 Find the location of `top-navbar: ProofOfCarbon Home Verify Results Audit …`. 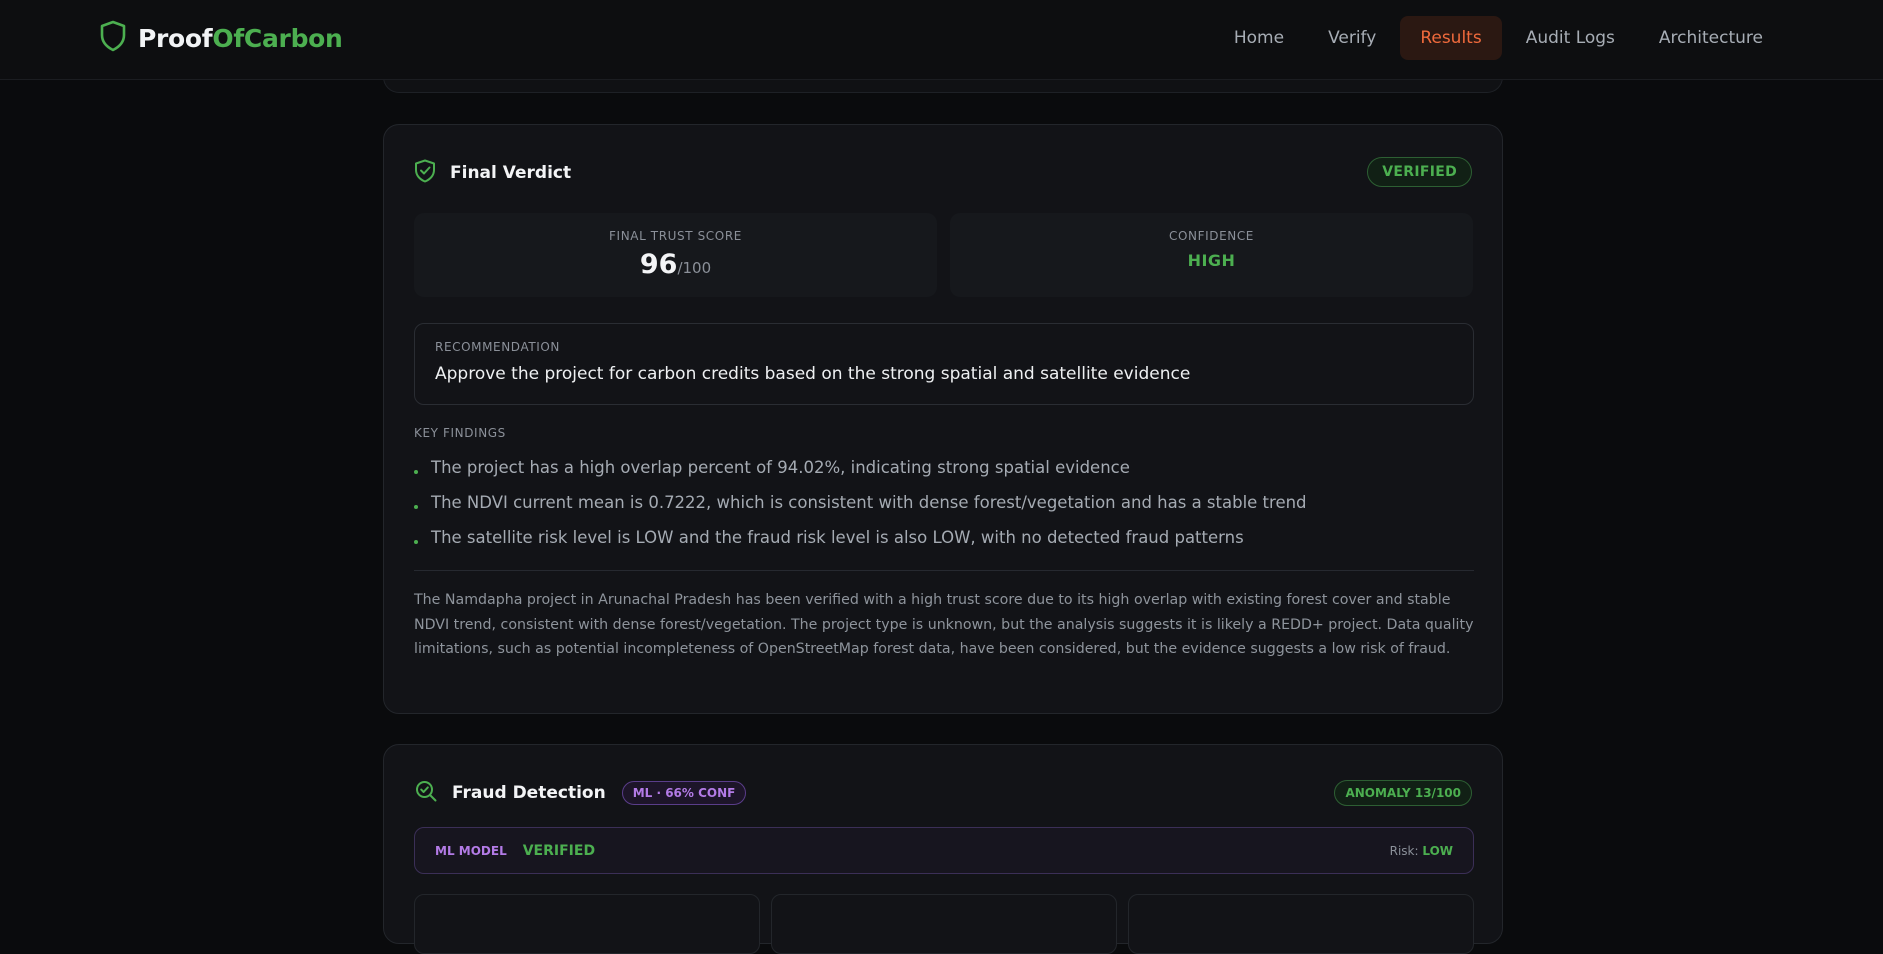

top-navbar: ProofOfCarbon Home Verify Results Audit … is located at coordinates (941, 40).